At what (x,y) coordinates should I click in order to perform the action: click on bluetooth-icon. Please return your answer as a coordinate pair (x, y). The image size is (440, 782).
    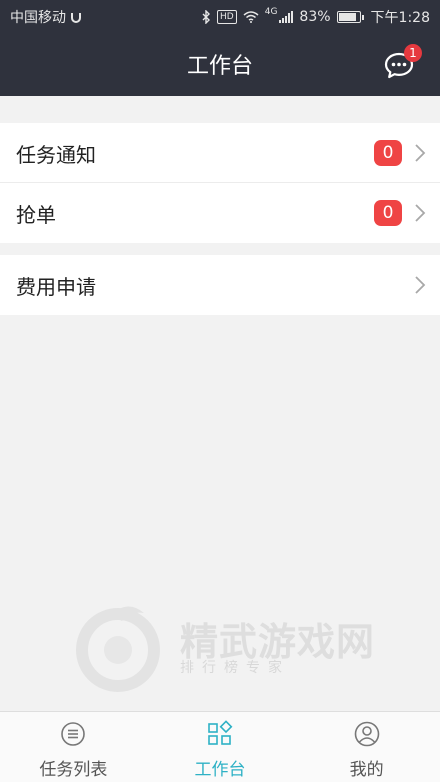
    Looking at the image, I should click on (206, 17).